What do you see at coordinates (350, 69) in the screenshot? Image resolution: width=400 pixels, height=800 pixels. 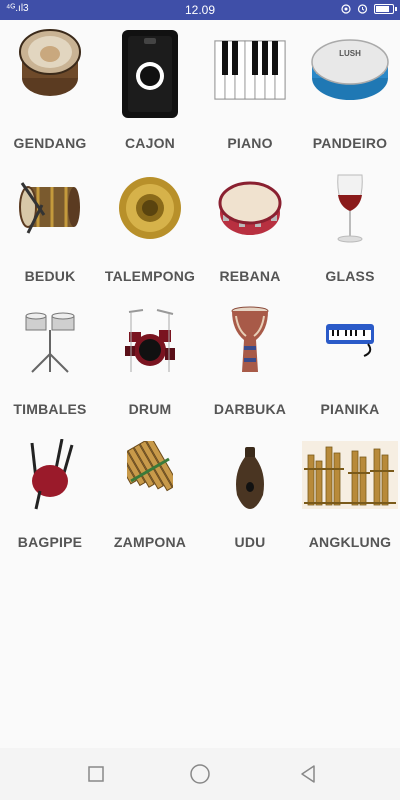 I see `pandeiro-image: LUSH` at bounding box center [350, 69].